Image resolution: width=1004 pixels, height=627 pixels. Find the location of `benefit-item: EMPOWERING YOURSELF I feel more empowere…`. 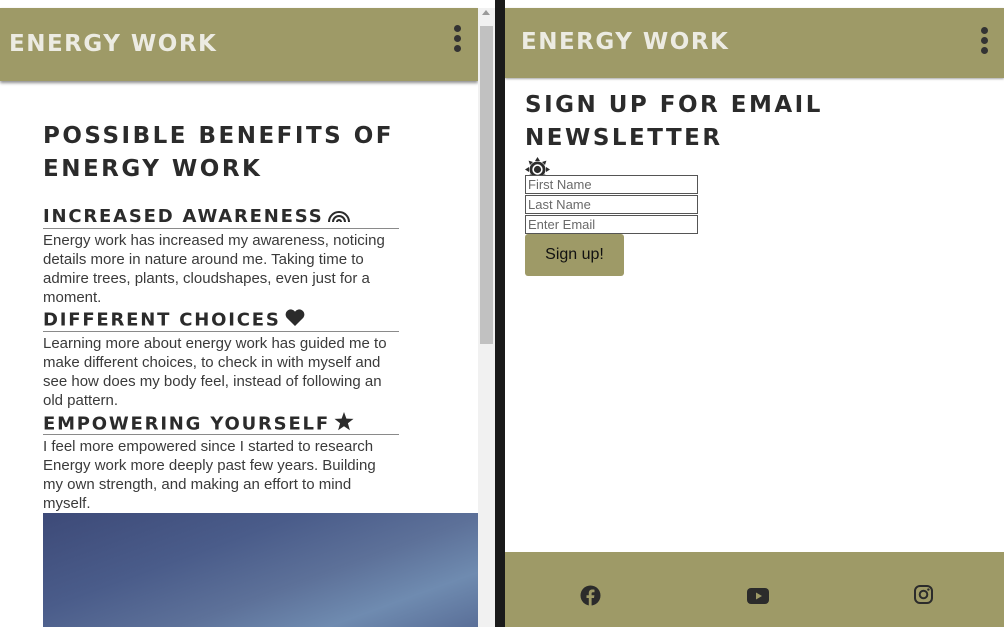

benefit-item: EMPOWERING YOURSELF I feel more empowere… is located at coordinates (221, 462).